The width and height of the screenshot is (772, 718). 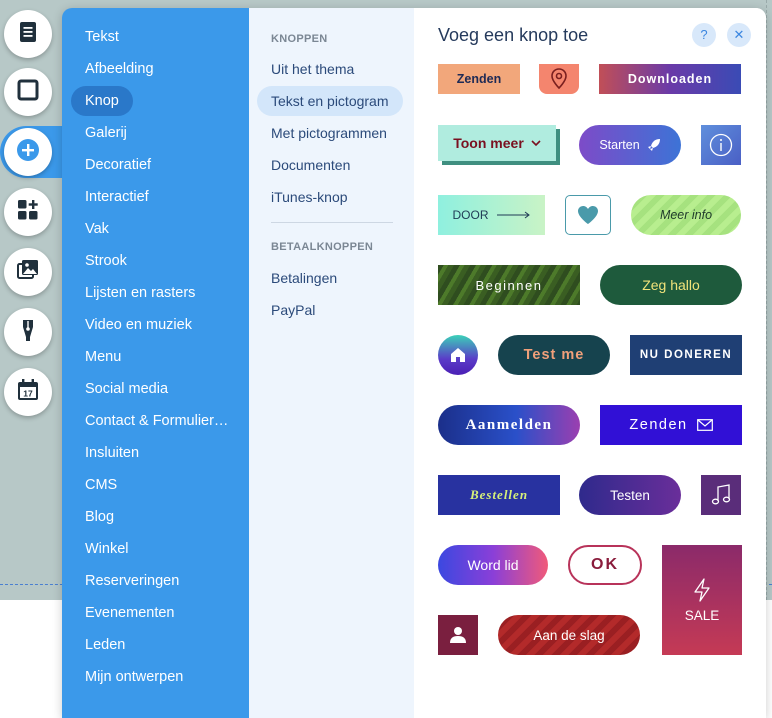 I want to click on panel-header: Voeg een knop toe ? ✕, so click(x=590, y=36).